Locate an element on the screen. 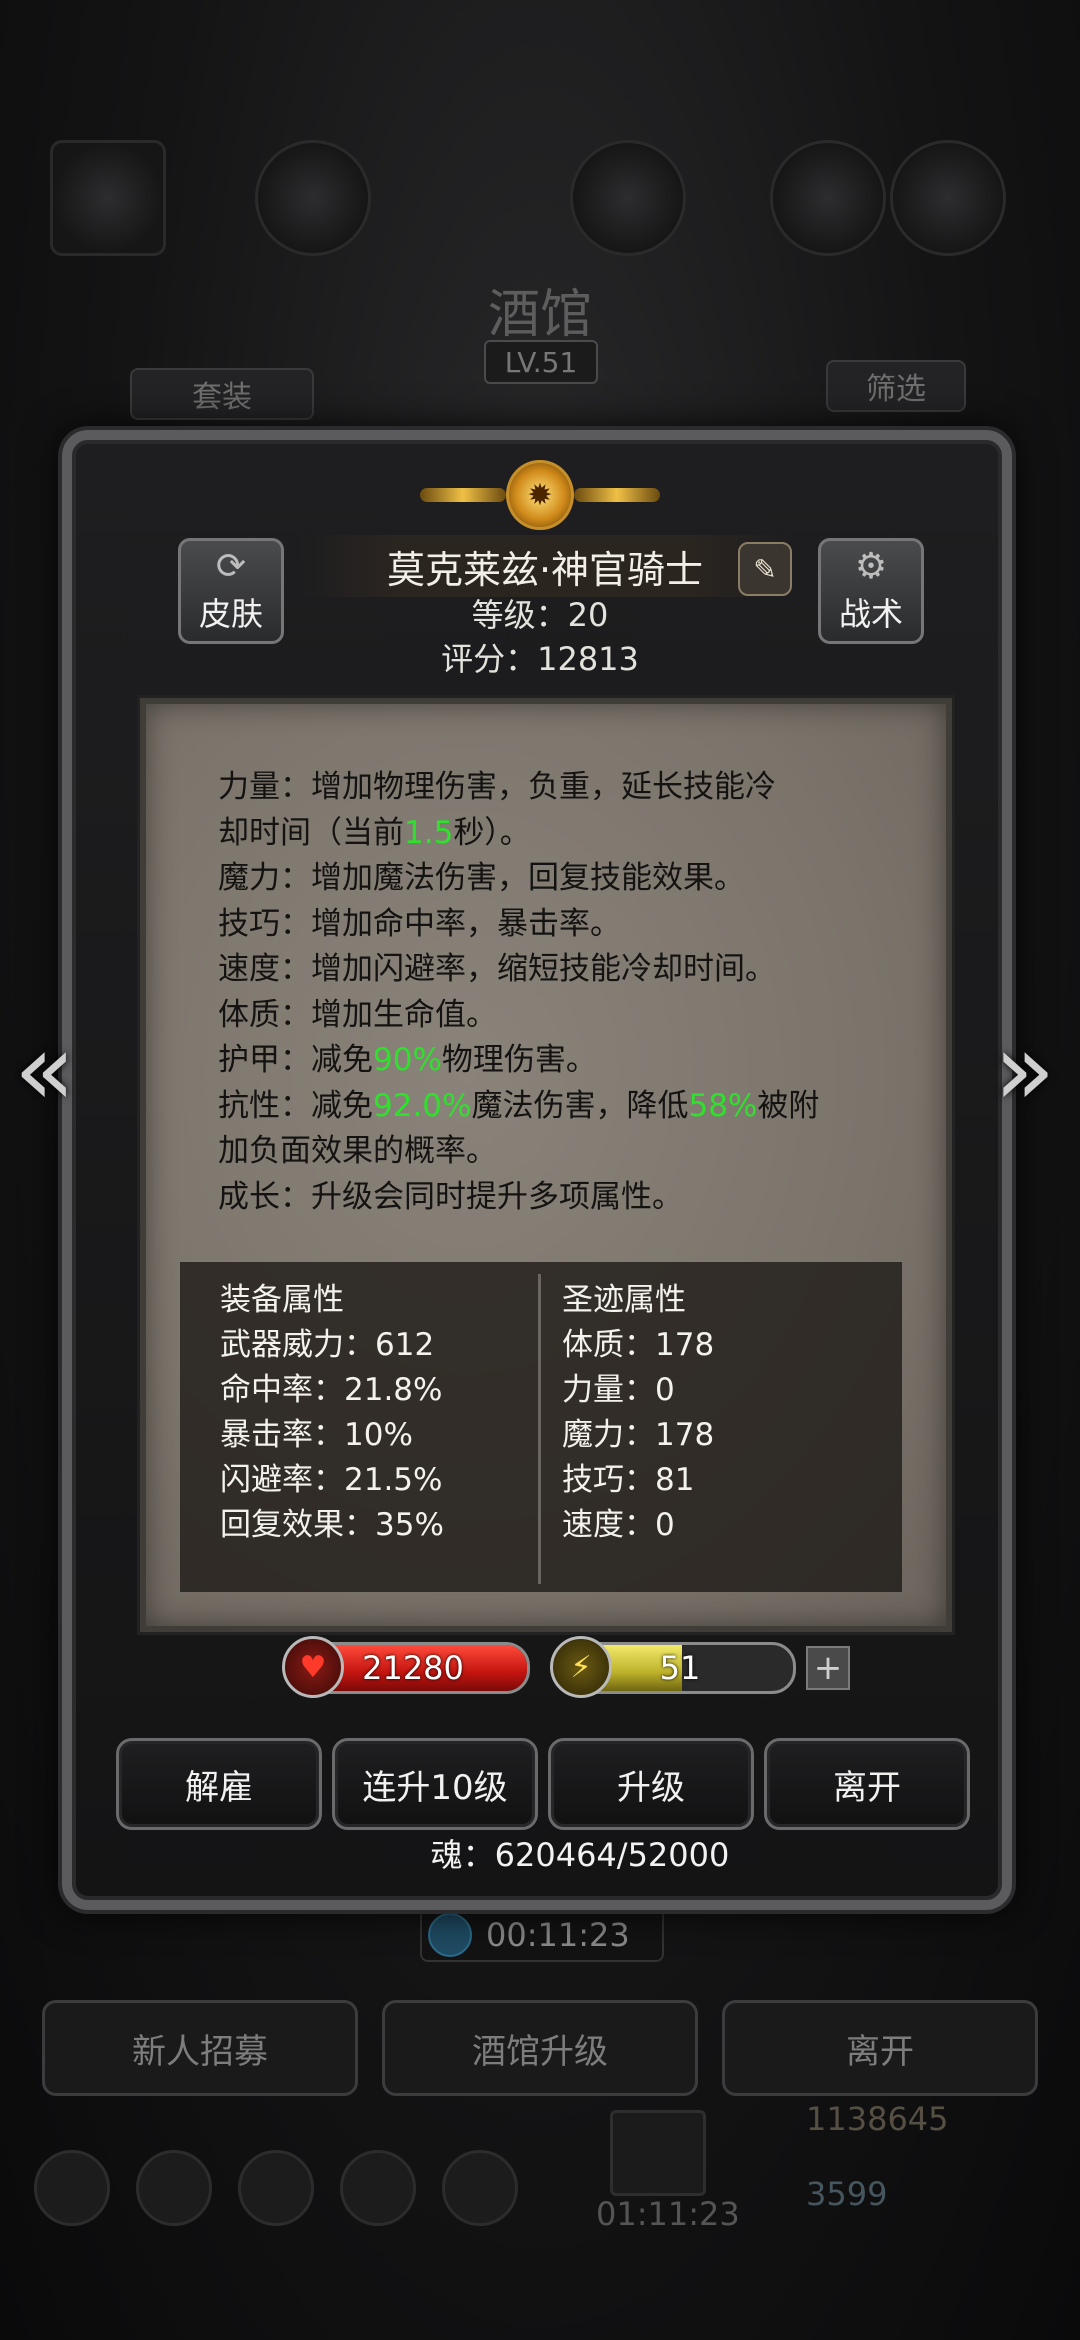  description-line: 魔力：增加魔法伤害，回复技能效果。 is located at coordinates (558, 879).